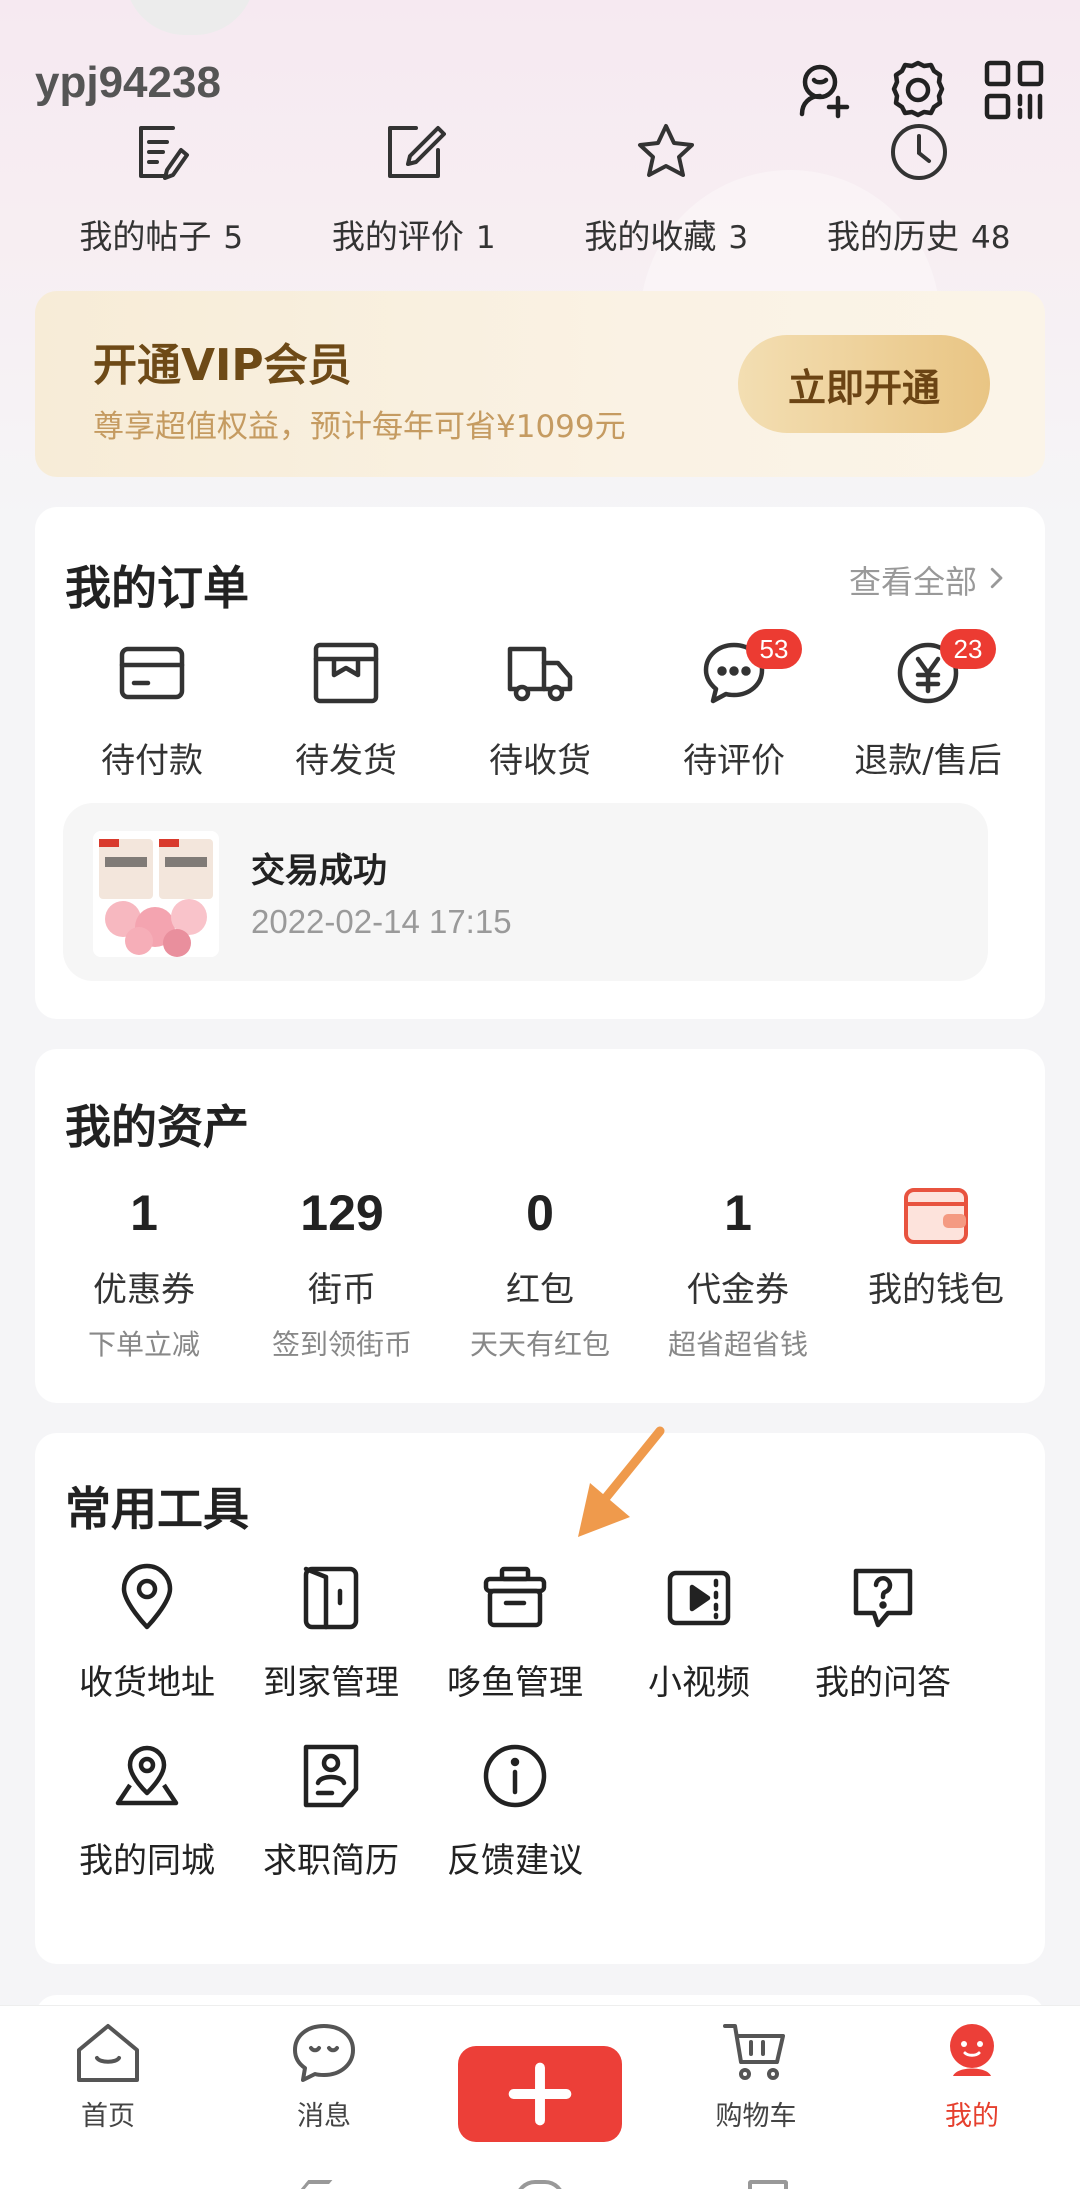 This screenshot has width=1080, height=2189. Describe the element at coordinates (147, 1778) in the screenshot. I see `map-pin-icon` at that location.